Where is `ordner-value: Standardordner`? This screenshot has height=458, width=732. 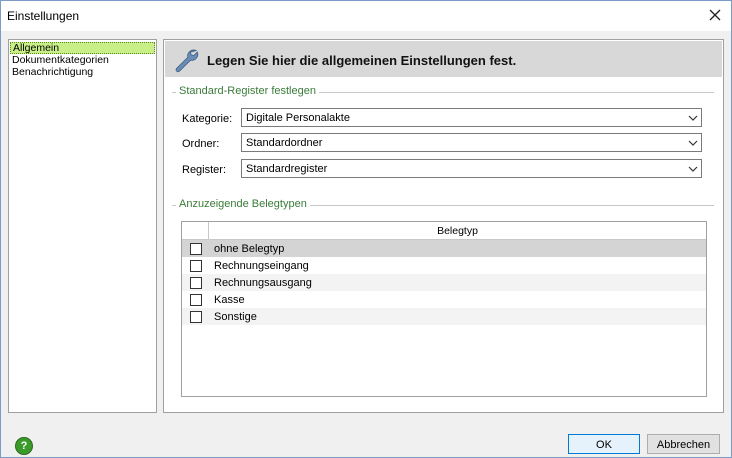 ordner-value: Standardordner is located at coordinates (284, 143).